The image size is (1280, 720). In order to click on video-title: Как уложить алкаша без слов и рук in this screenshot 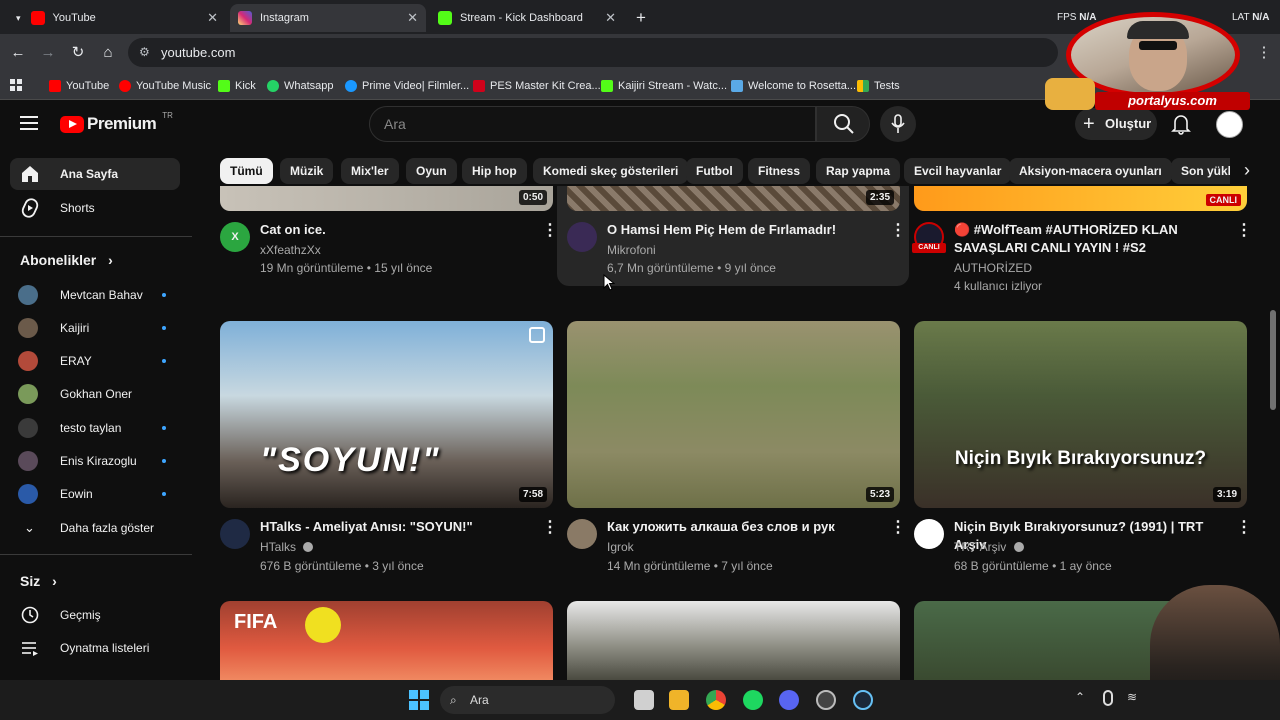, I will do `click(742, 527)`.